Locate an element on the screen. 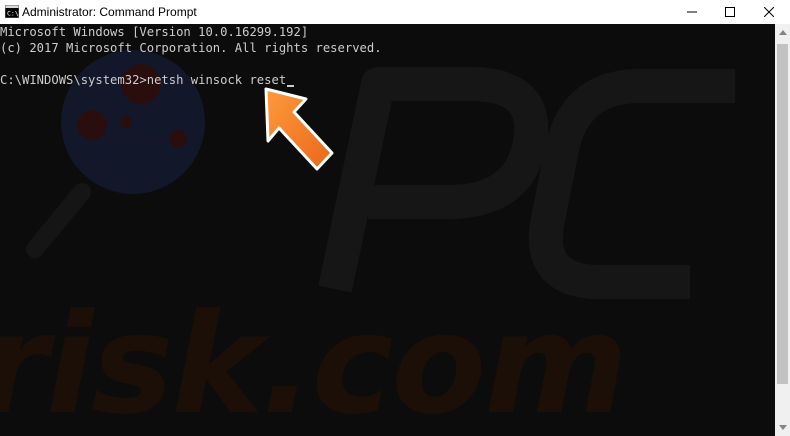  title-bar: C:\ Administrator: Command Prompt is located at coordinates (395, 12).